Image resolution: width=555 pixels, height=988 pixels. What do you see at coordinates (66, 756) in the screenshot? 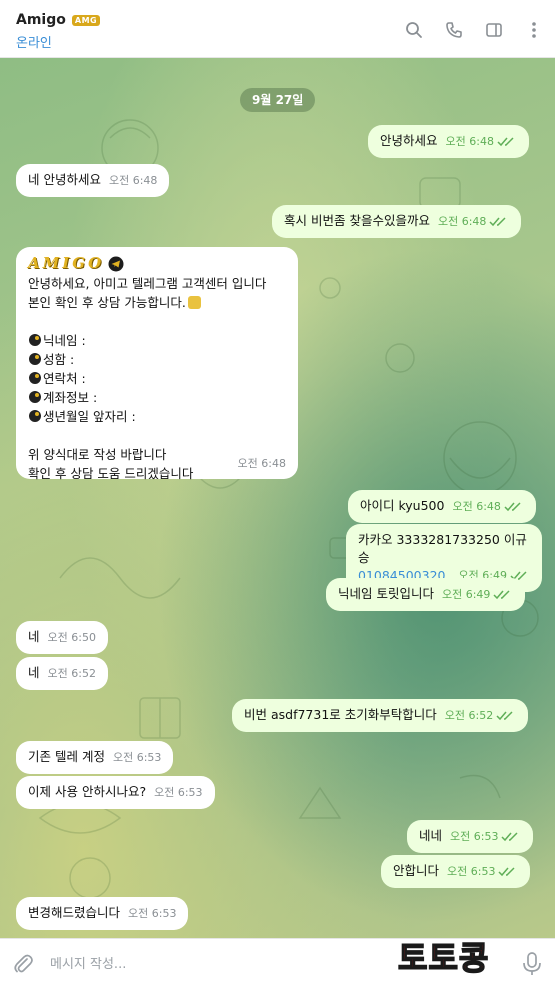
I see `message-text: 기존 텔레 계정` at bounding box center [66, 756].